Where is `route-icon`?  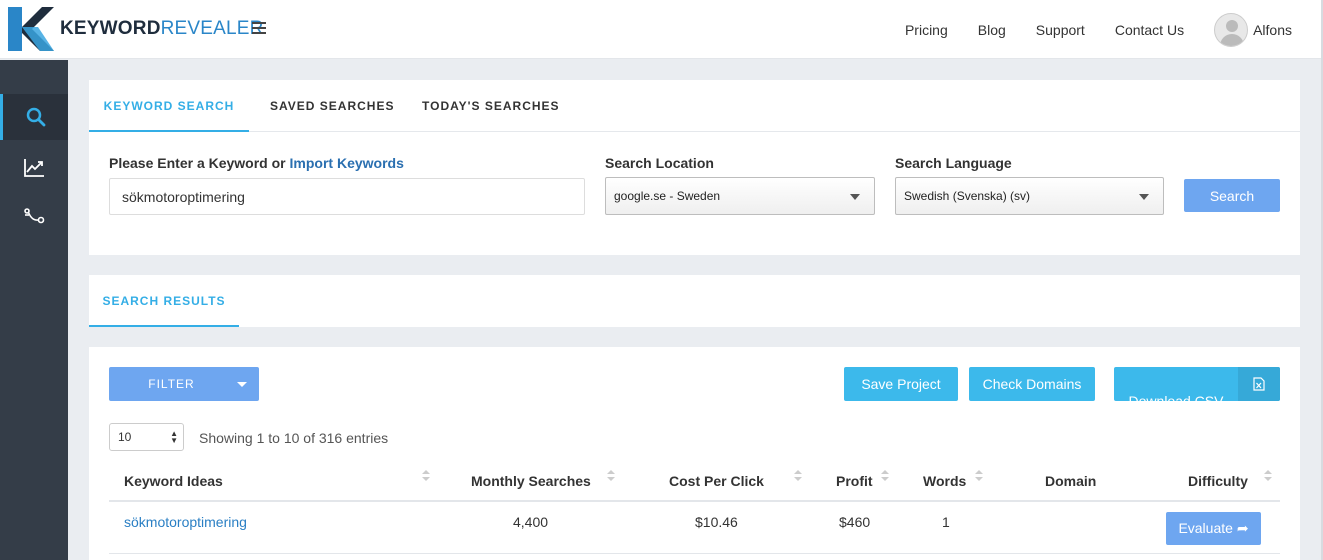
route-icon is located at coordinates (34, 216).